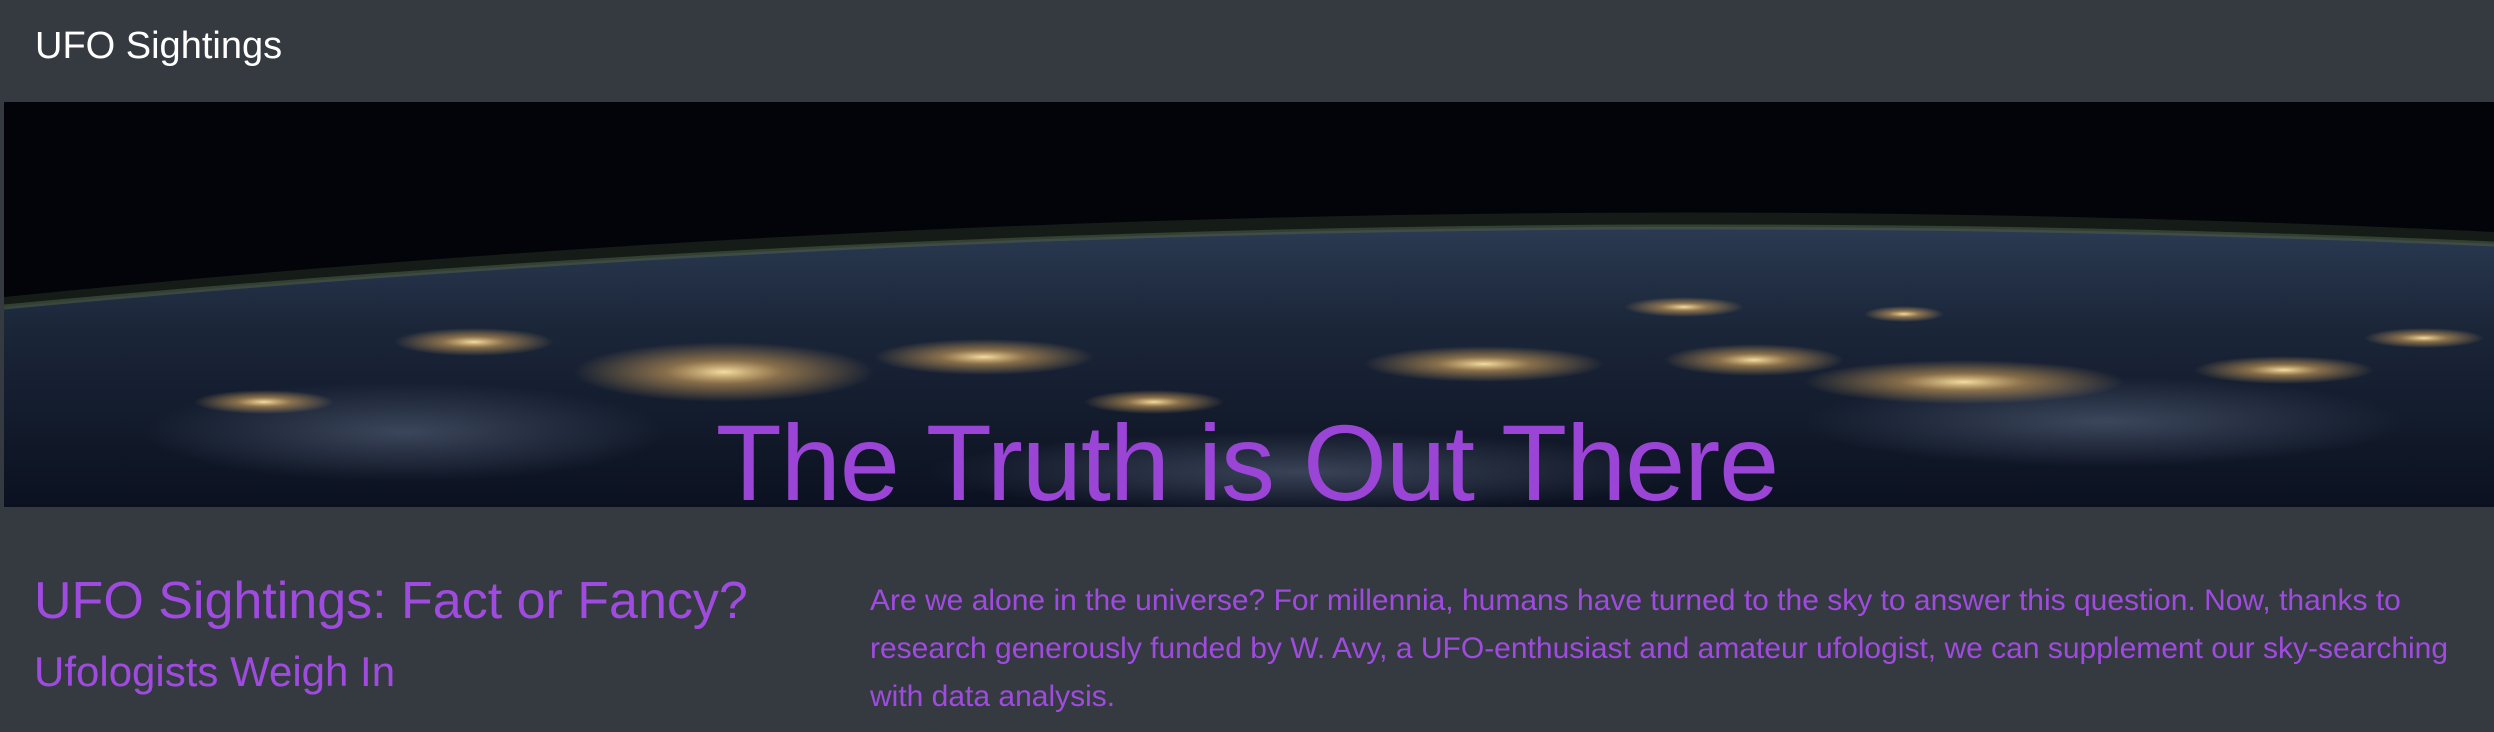 This screenshot has height=732, width=2494. I want to click on navbar-brand: UFO Sightings, so click(158, 46).